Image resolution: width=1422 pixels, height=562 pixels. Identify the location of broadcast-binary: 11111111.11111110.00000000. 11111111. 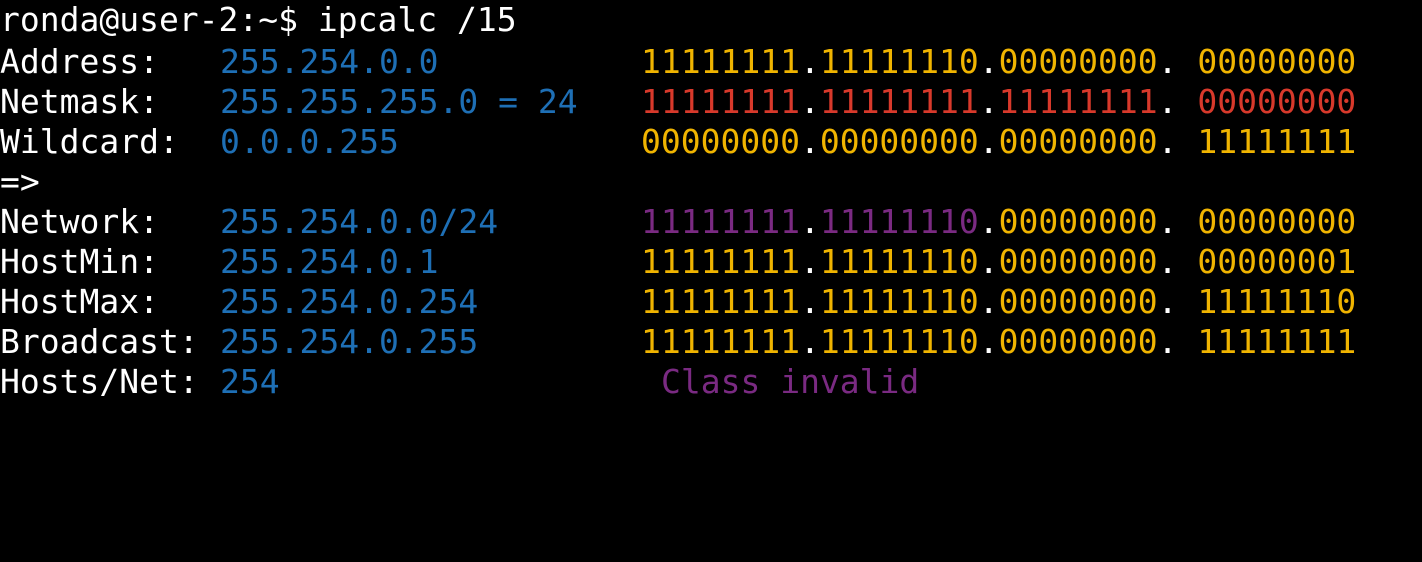
(999, 341).